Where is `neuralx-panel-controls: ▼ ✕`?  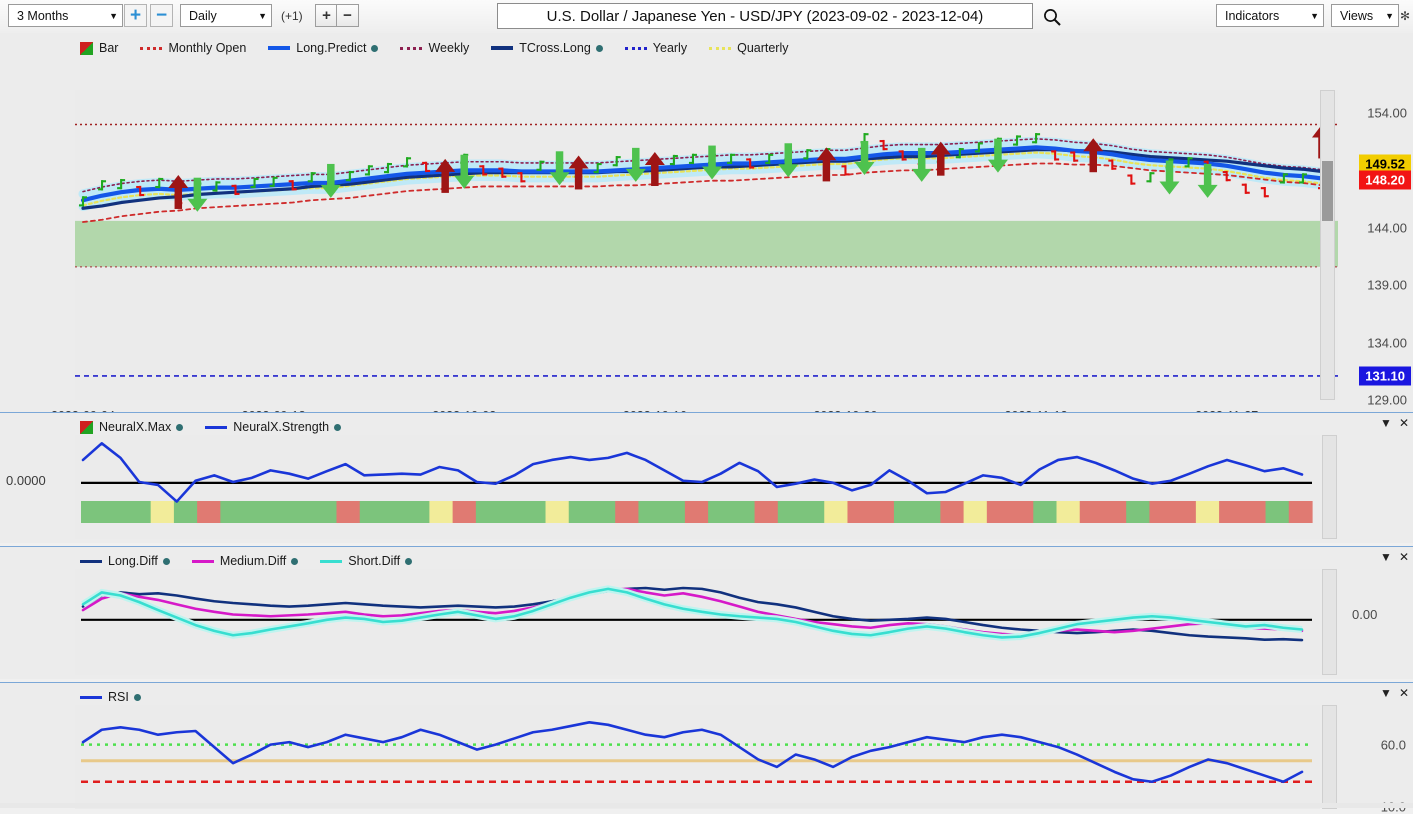 neuralx-panel-controls: ▼ ✕ is located at coordinates (1394, 423).